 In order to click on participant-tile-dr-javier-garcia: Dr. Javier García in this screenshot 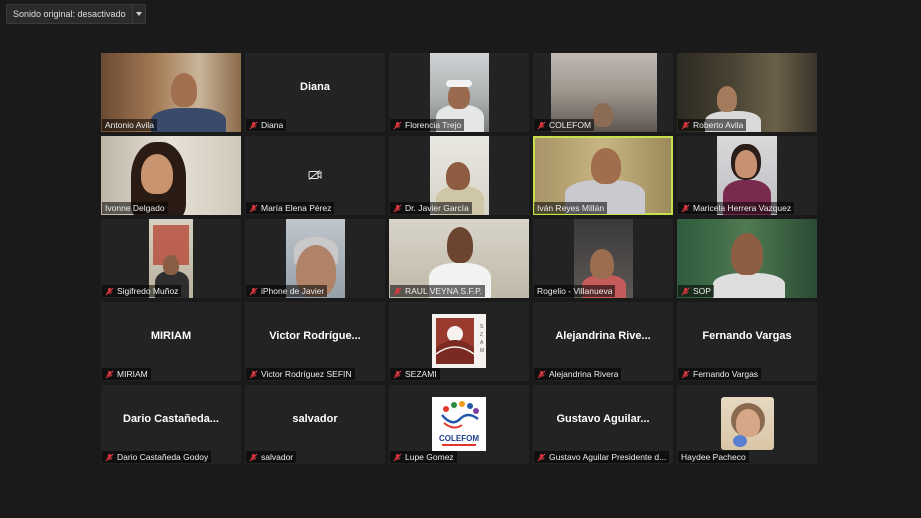, I will do `click(459, 175)`.